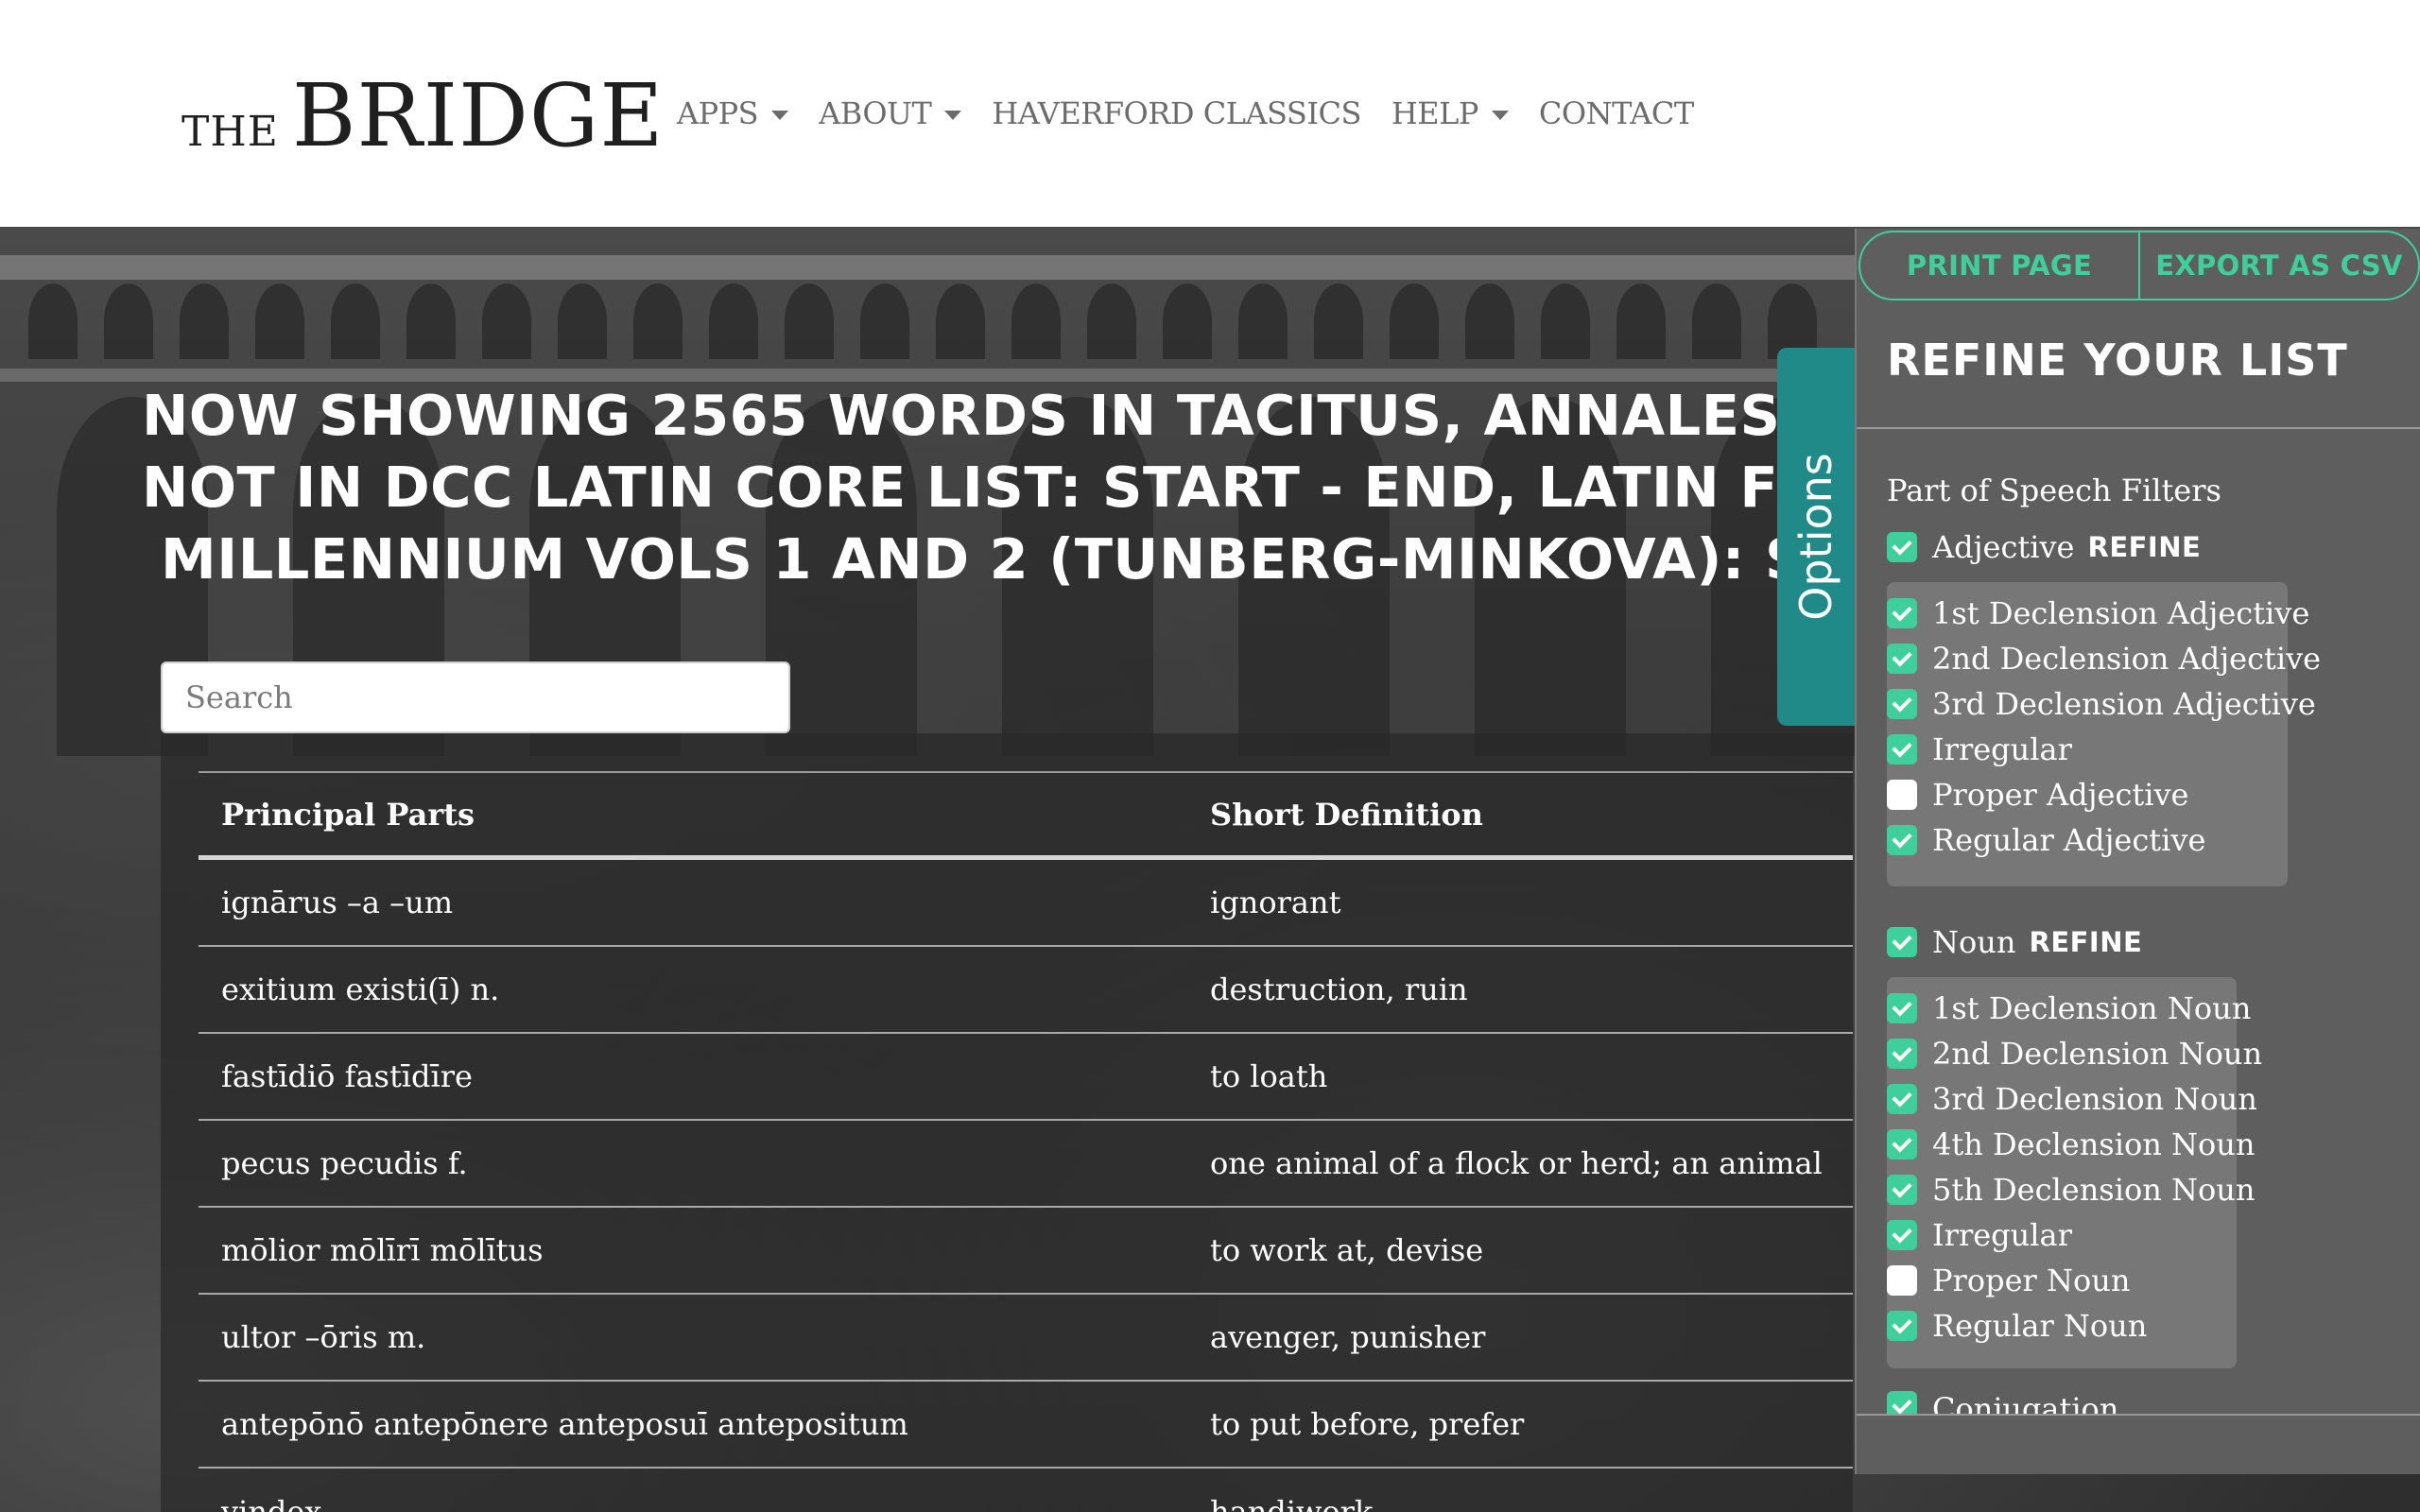 This screenshot has height=1512, width=2420. I want to click on cell-short-definition: to loath, so click(1269, 1076).